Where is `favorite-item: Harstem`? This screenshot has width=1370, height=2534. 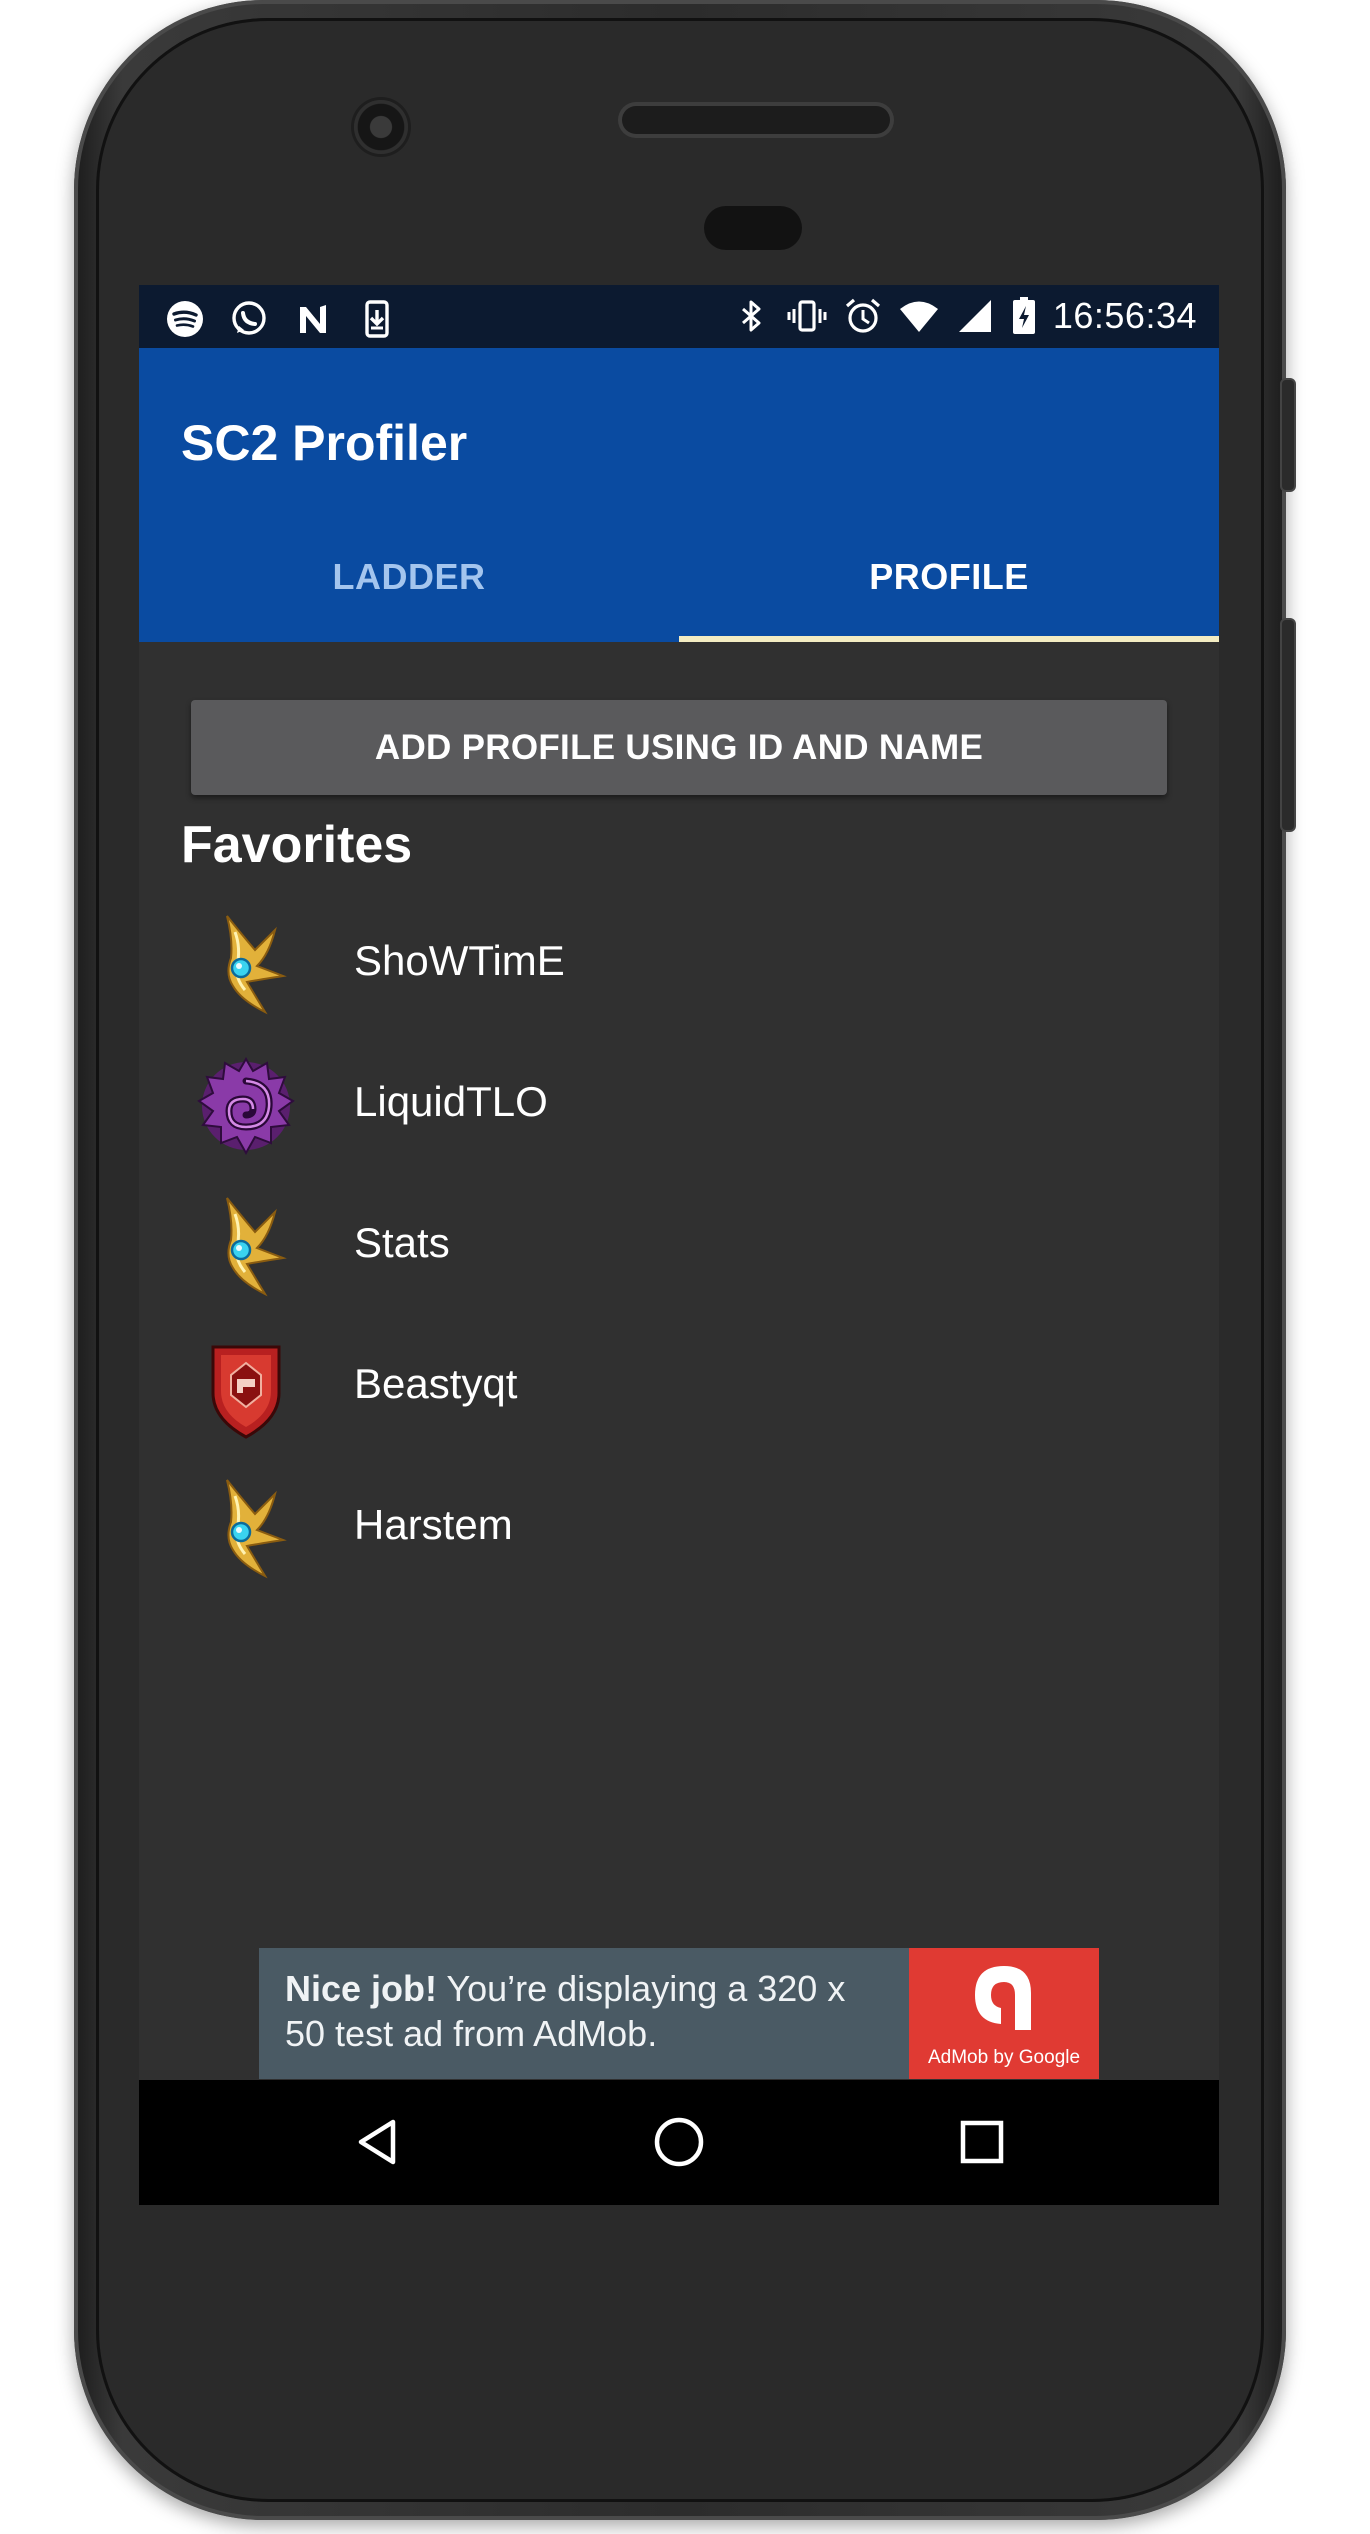
favorite-item: Harstem is located at coordinates (679, 1524).